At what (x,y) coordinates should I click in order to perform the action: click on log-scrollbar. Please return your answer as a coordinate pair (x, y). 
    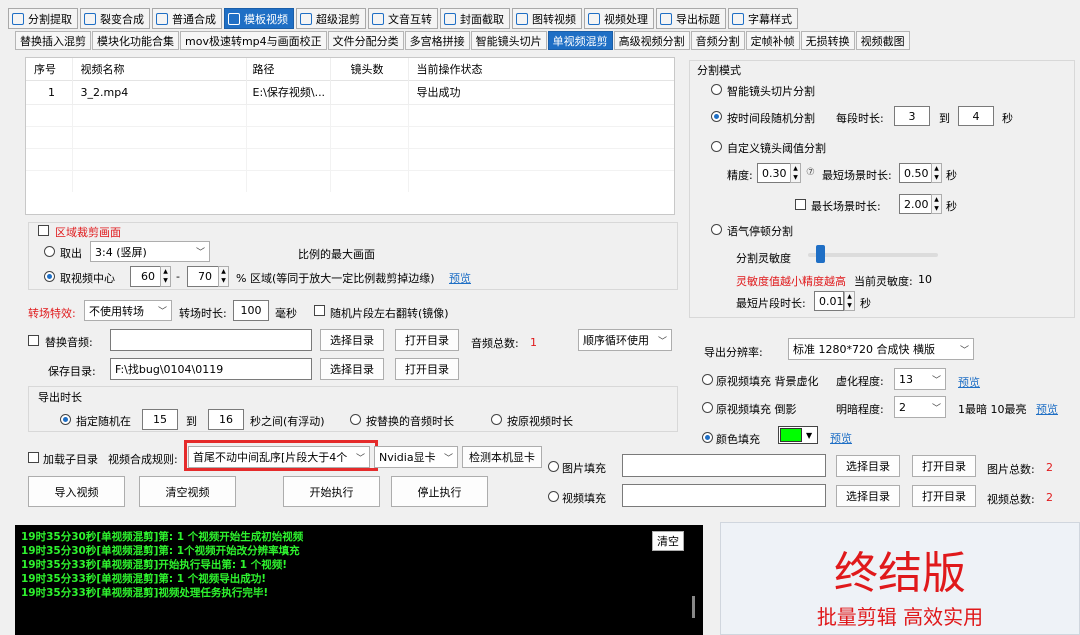
    Looking at the image, I should click on (693, 607).